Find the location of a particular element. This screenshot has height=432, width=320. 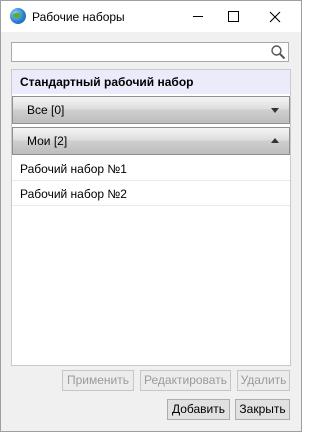

group-all: Все [0] is located at coordinates (151, 110).